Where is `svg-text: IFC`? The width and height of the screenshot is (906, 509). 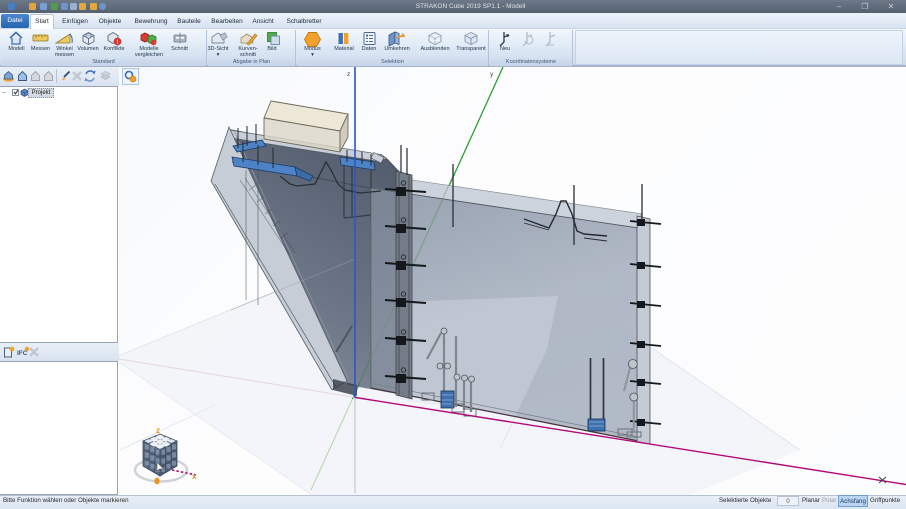
svg-text: IFC is located at coordinates (22, 353).